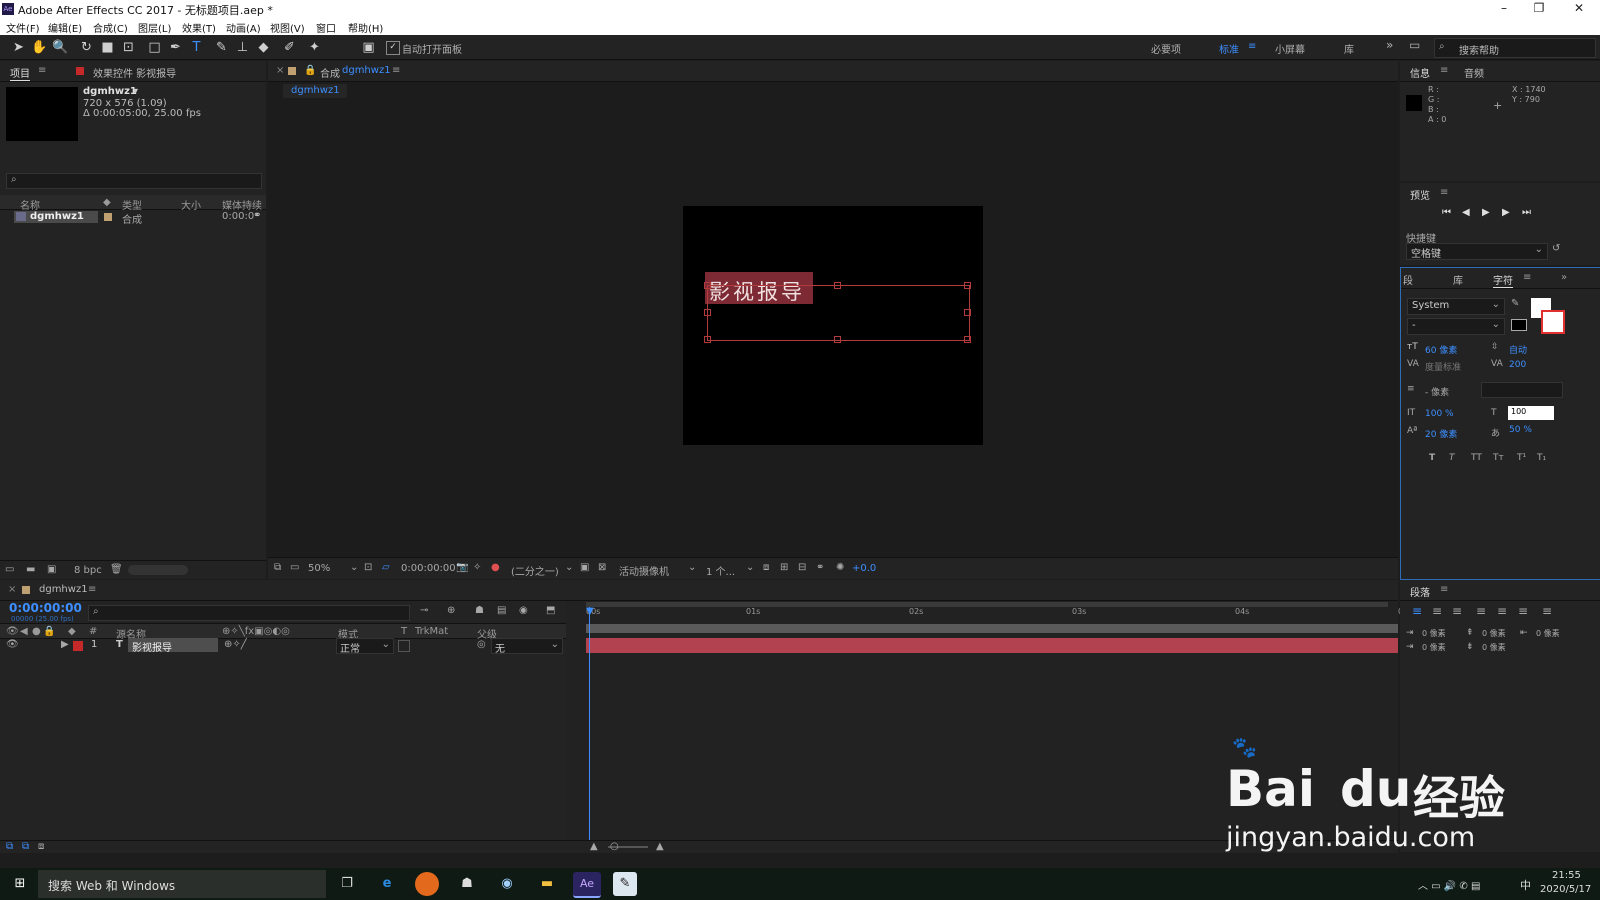 This screenshot has height=900, width=1600. What do you see at coordinates (199, 27) in the screenshot?
I see `menu-effect: 效果(T)` at bounding box center [199, 27].